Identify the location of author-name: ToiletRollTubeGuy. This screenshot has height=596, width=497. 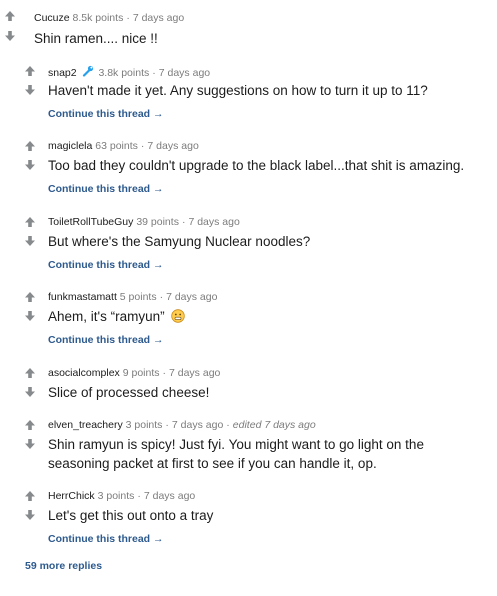
(90, 222).